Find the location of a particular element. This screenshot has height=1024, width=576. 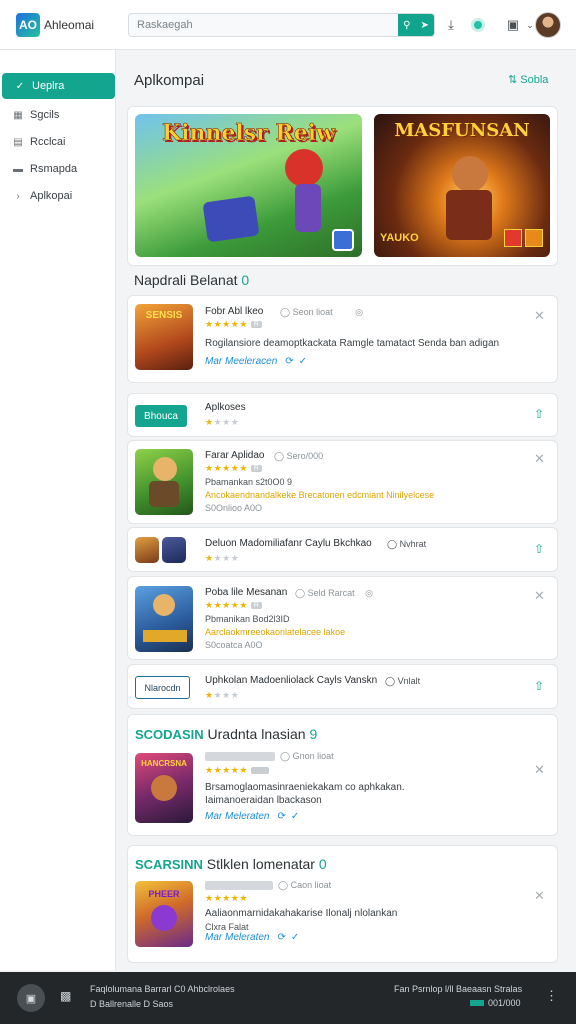

avatar is located at coordinates (548, 25).